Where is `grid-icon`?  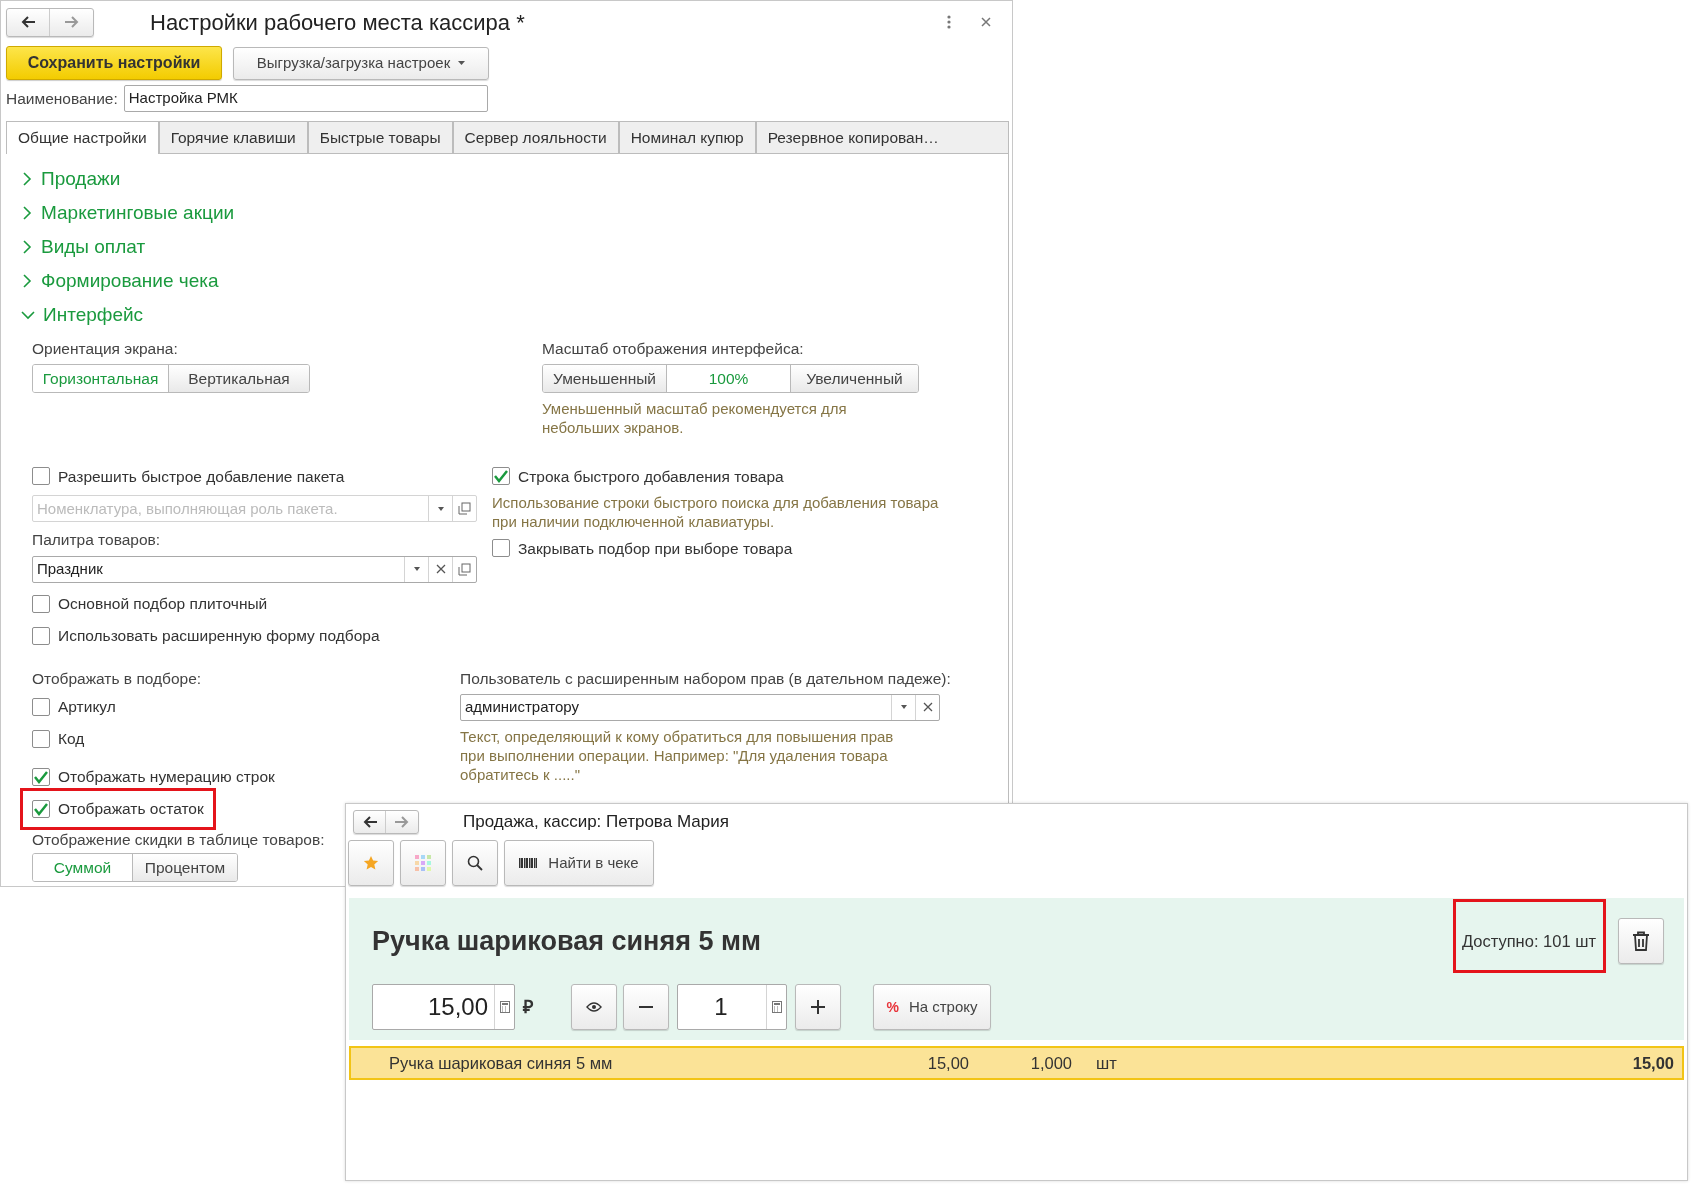
grid-icon is located at coordinates (423, 863).